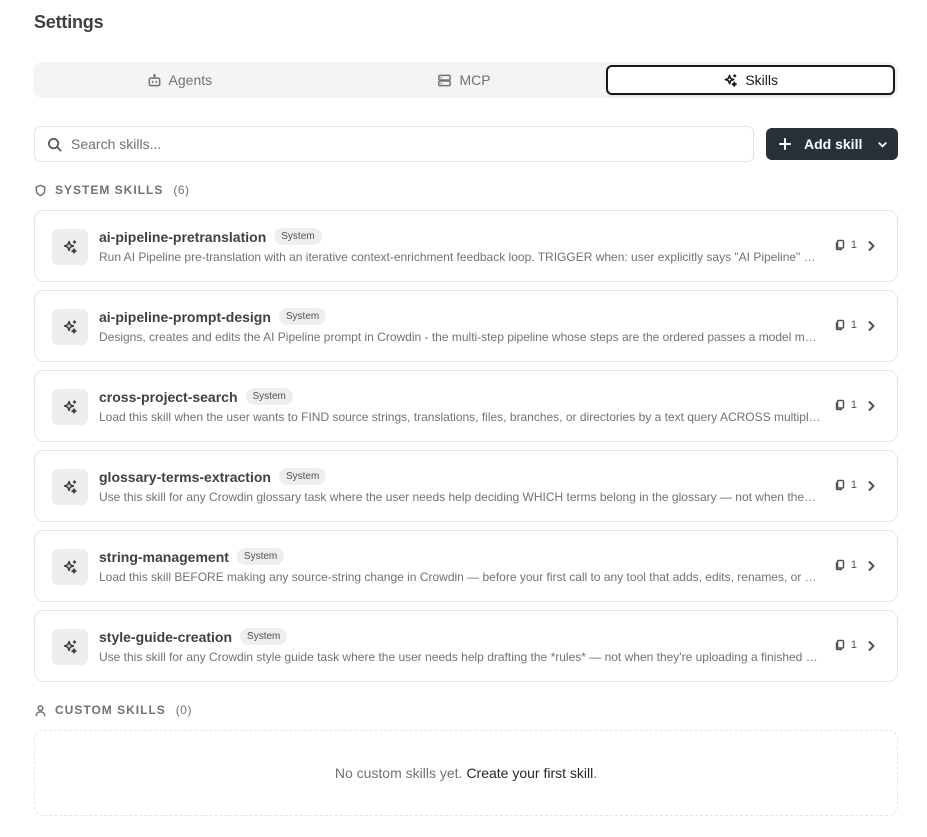  I want to click on server-icon, so click(445, 80).